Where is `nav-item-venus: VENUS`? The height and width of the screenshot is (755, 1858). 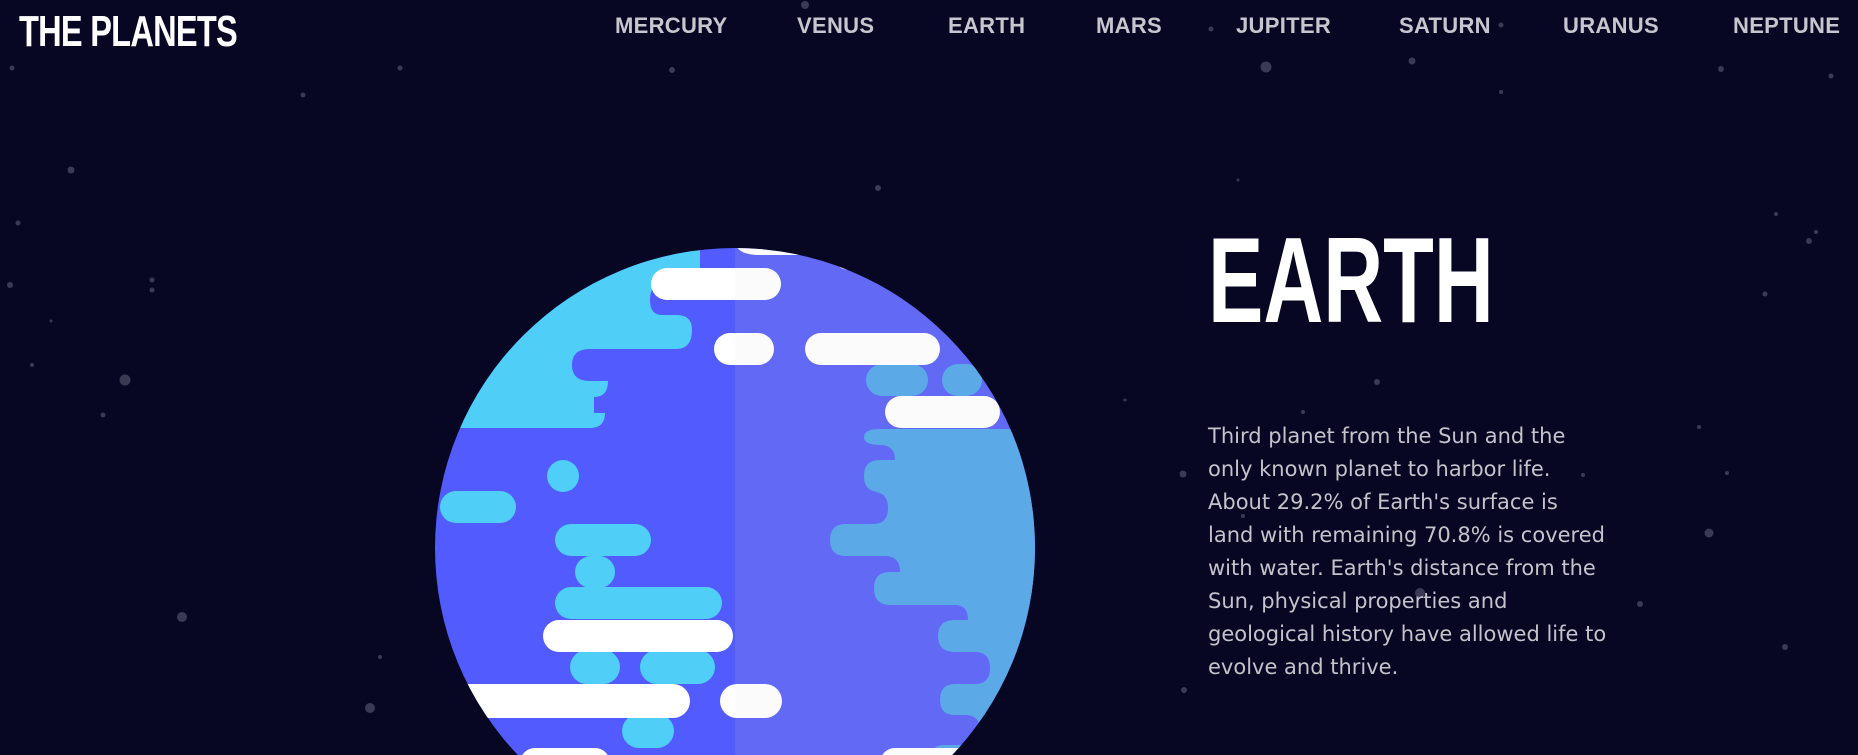 nav-item-venus: VENUS is located at coordinates (835, 26).